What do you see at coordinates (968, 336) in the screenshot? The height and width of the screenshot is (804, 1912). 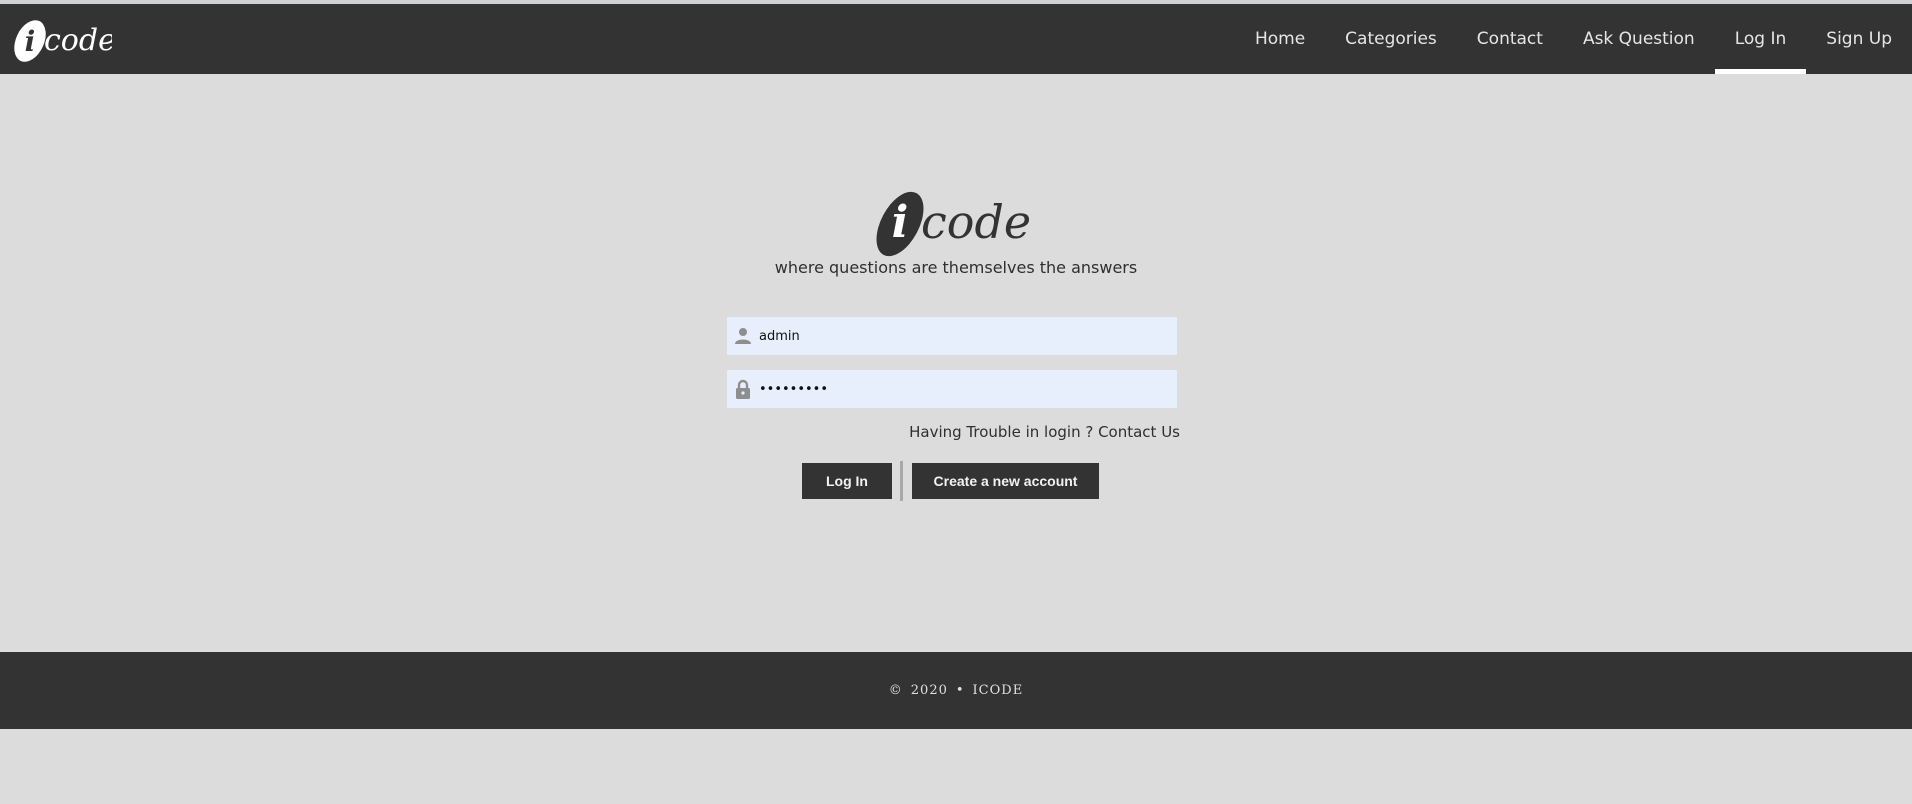 I see `username-input` at bounding box center [968, 336].